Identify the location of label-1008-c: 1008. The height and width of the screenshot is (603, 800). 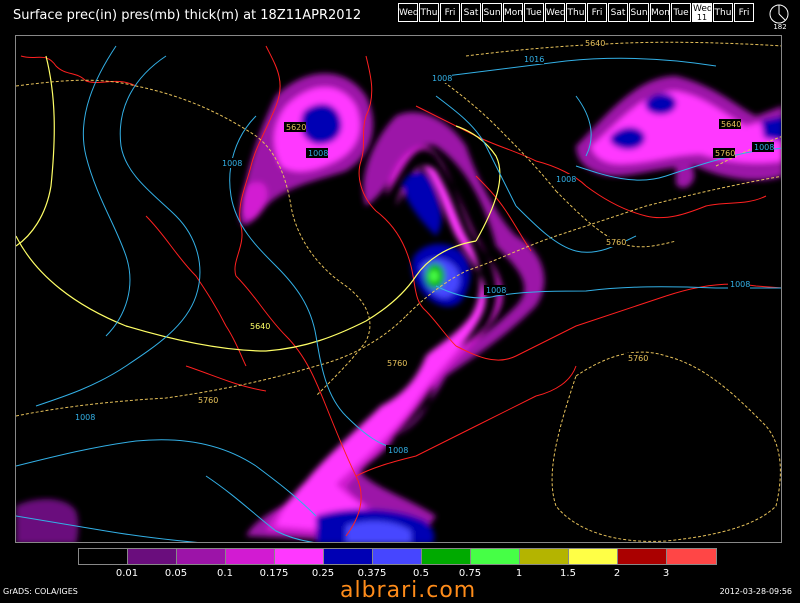
(566, 179).